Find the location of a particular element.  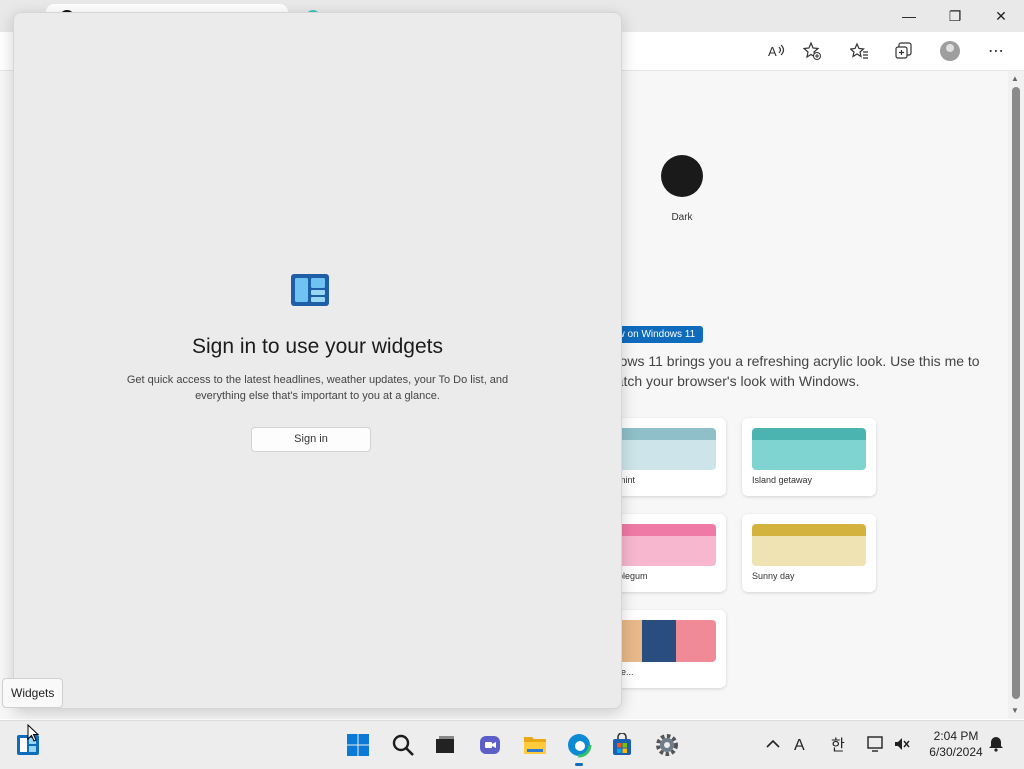

font-input-icon: A is located at coordinates (801, 744).